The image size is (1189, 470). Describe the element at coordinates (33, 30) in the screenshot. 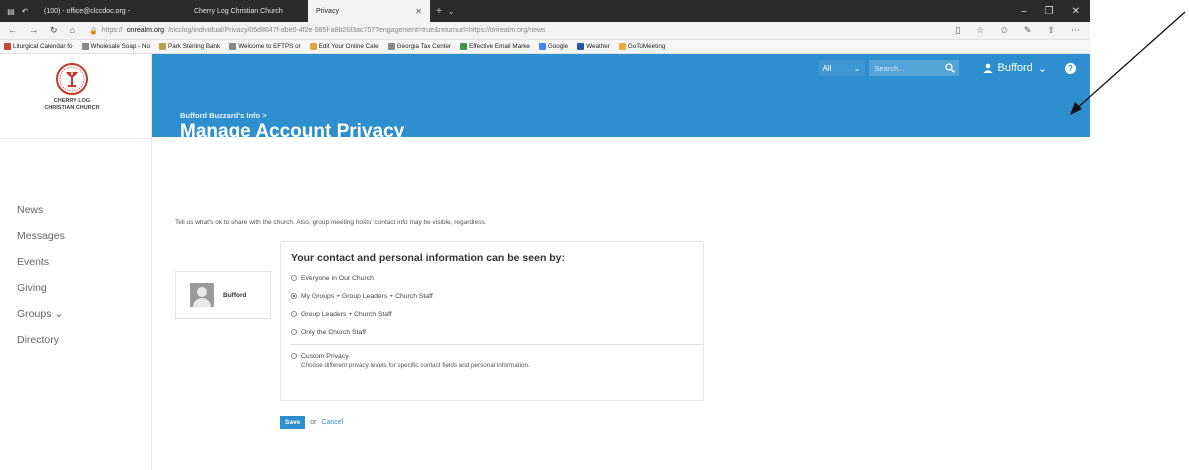

I see `forward-icon: →` at that location.